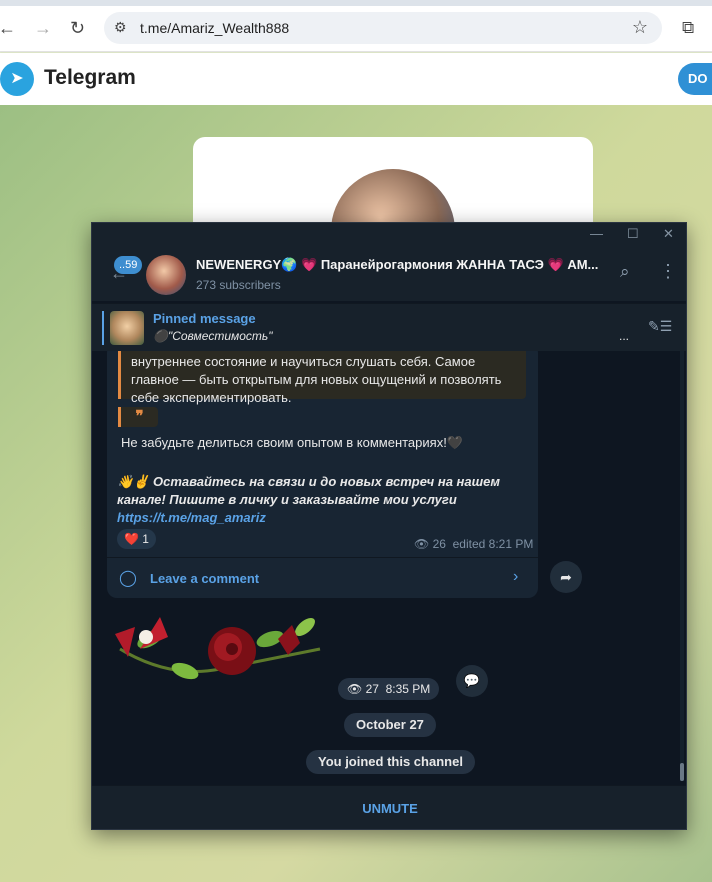  I want to click on scrollbar-thumb, so click(682, 772).